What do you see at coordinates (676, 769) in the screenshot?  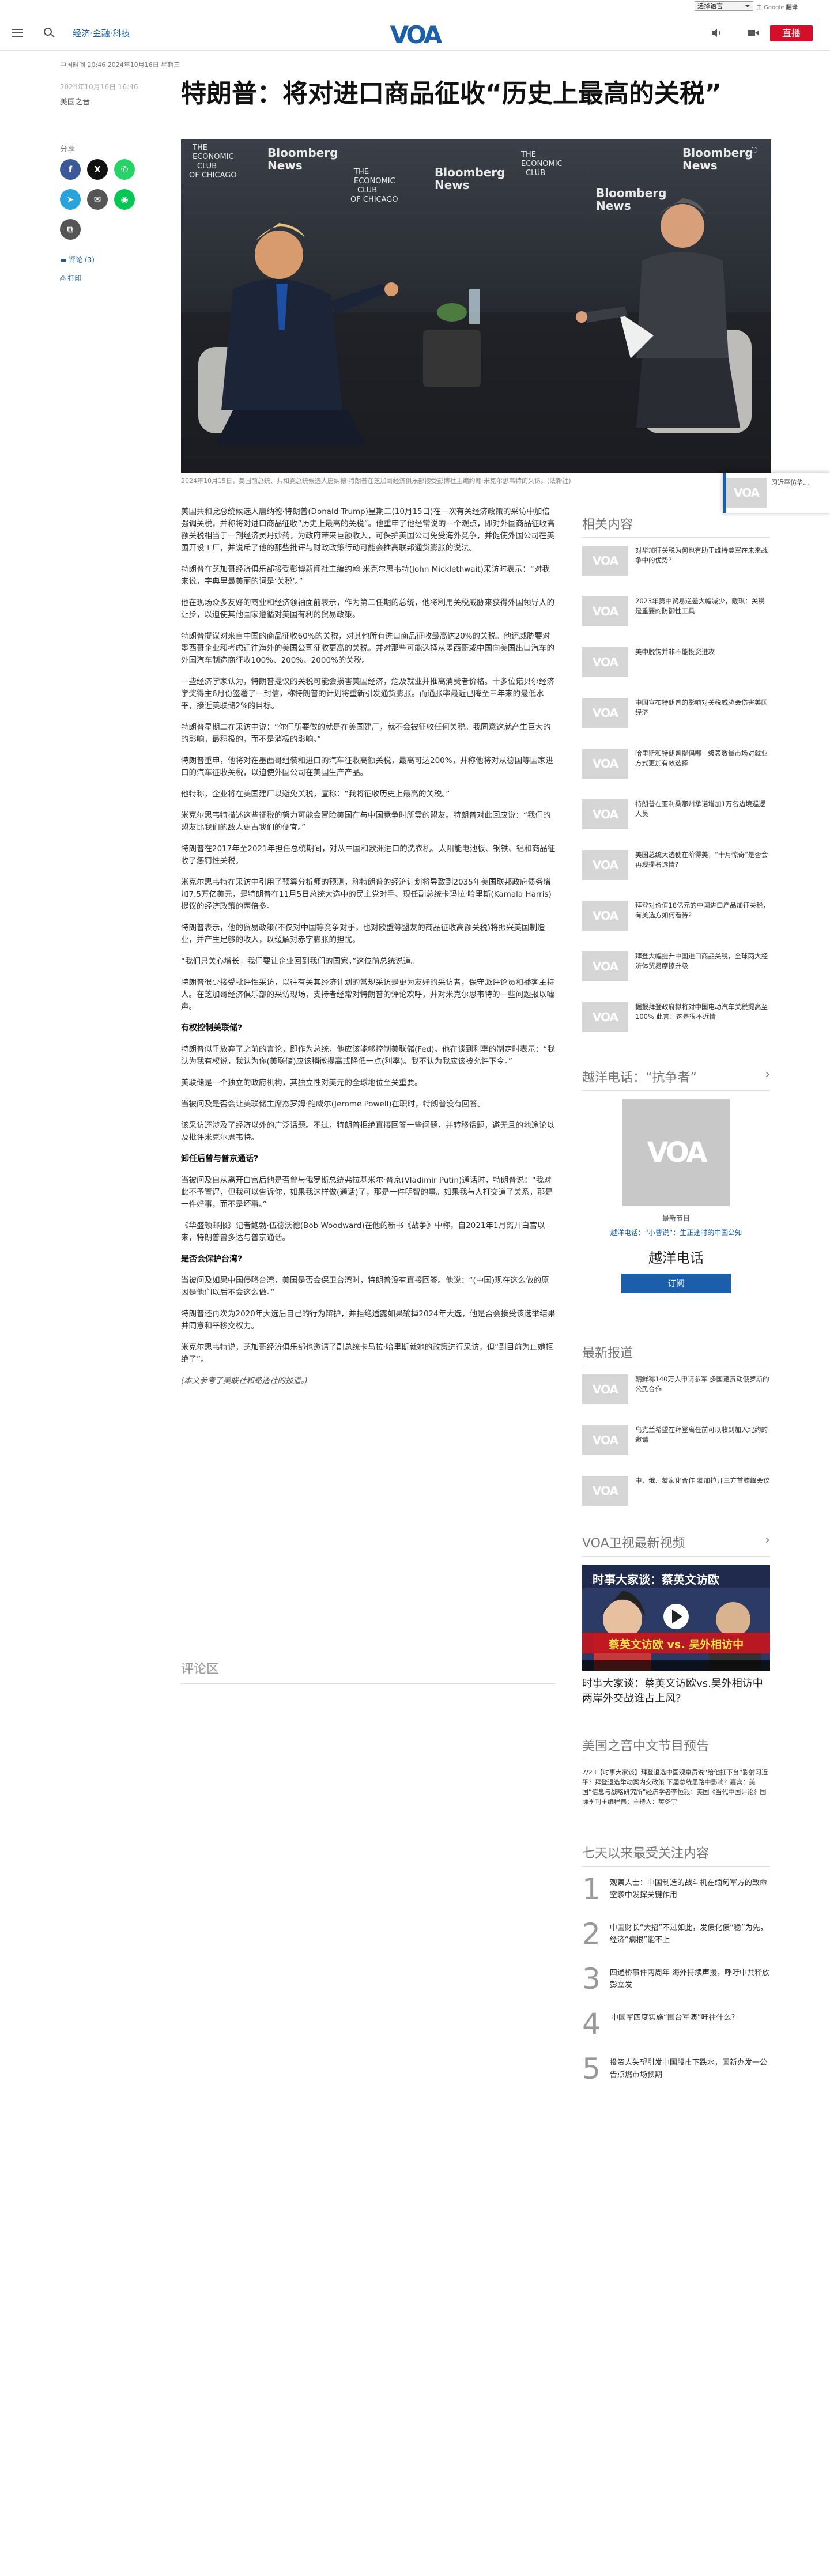 I see `related-item: VOA 哈里斯和特朗普提倡哪一级表数量市场对就业方式更加有效选择` at bounding box center [676, 769].